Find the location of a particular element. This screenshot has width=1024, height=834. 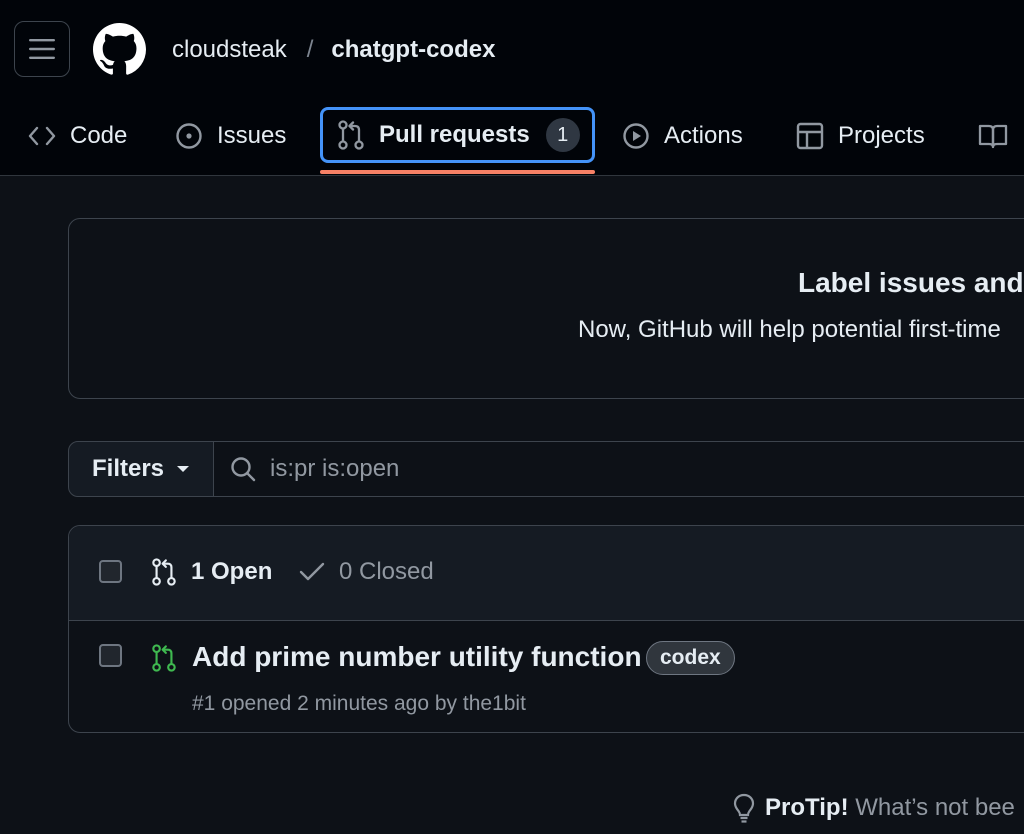

breadcrumb: cloudsteak / chatgpt-codex is located at coordinates (333, 50).